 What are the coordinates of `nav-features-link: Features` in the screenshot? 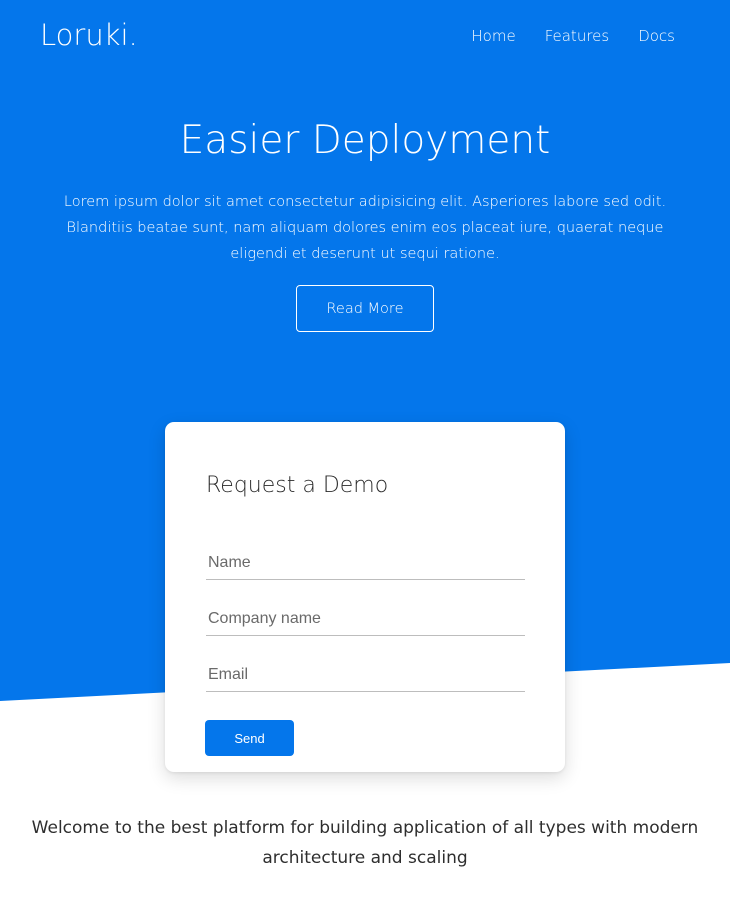 It's located at (577, 36).